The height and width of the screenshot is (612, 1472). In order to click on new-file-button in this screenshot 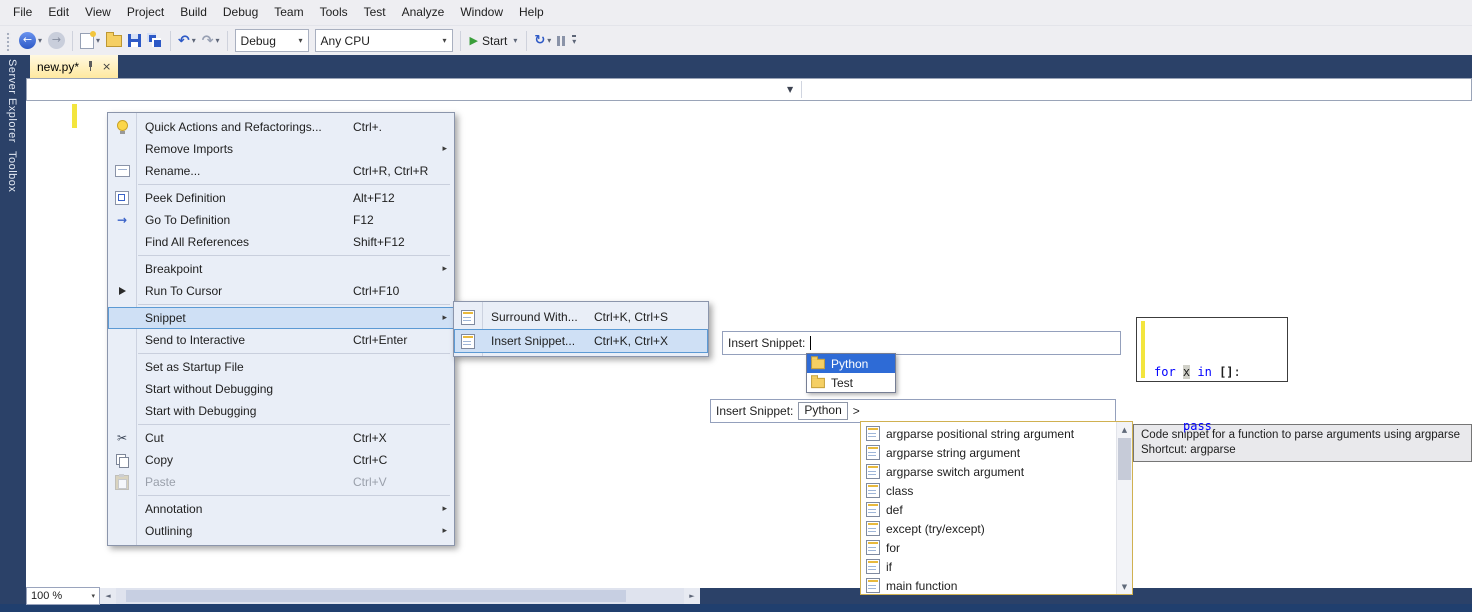, I will do `click(90, 41)`.